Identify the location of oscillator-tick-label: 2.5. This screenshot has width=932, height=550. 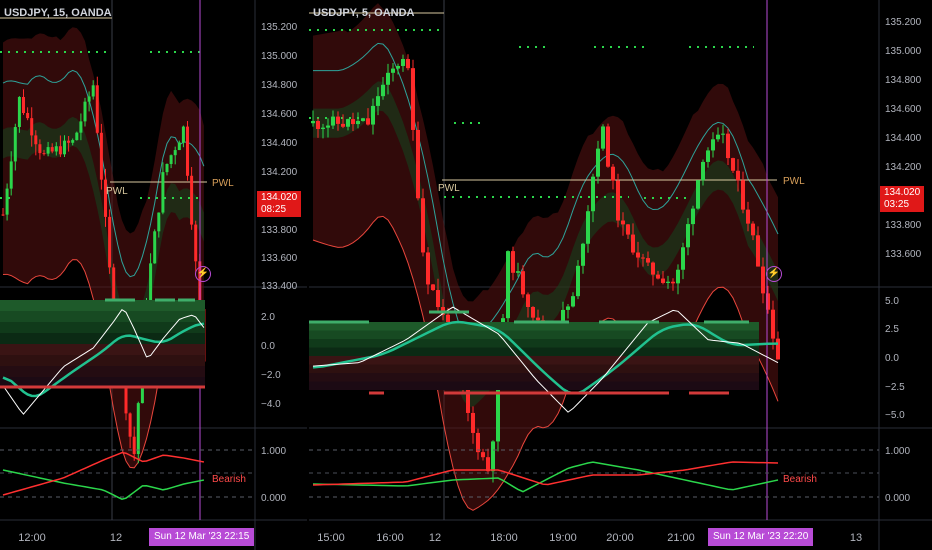
(892, 329).